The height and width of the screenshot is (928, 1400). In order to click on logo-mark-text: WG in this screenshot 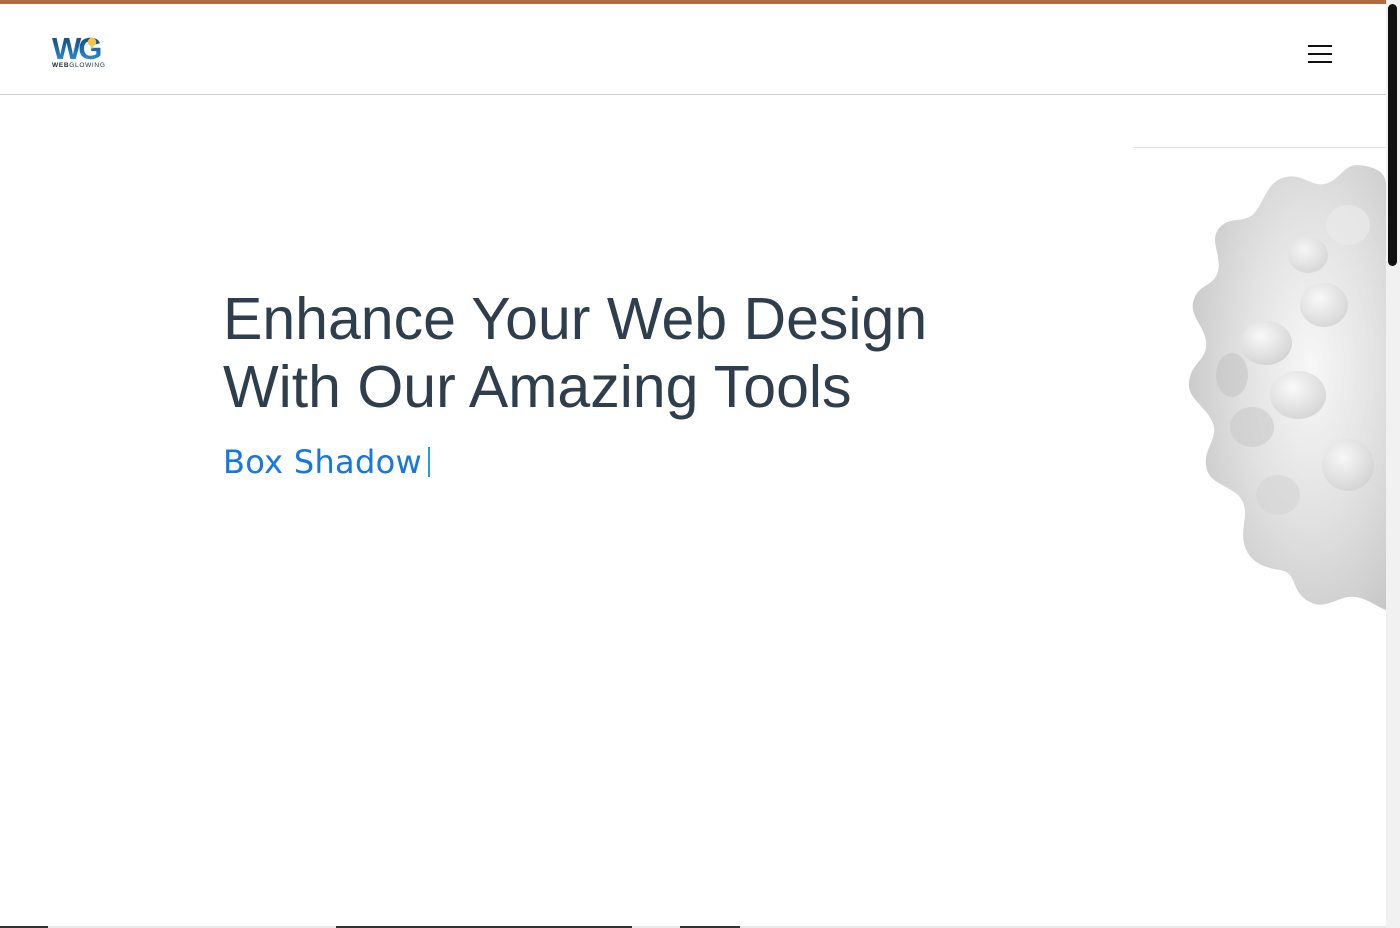, I will do `click(76, 47)`.